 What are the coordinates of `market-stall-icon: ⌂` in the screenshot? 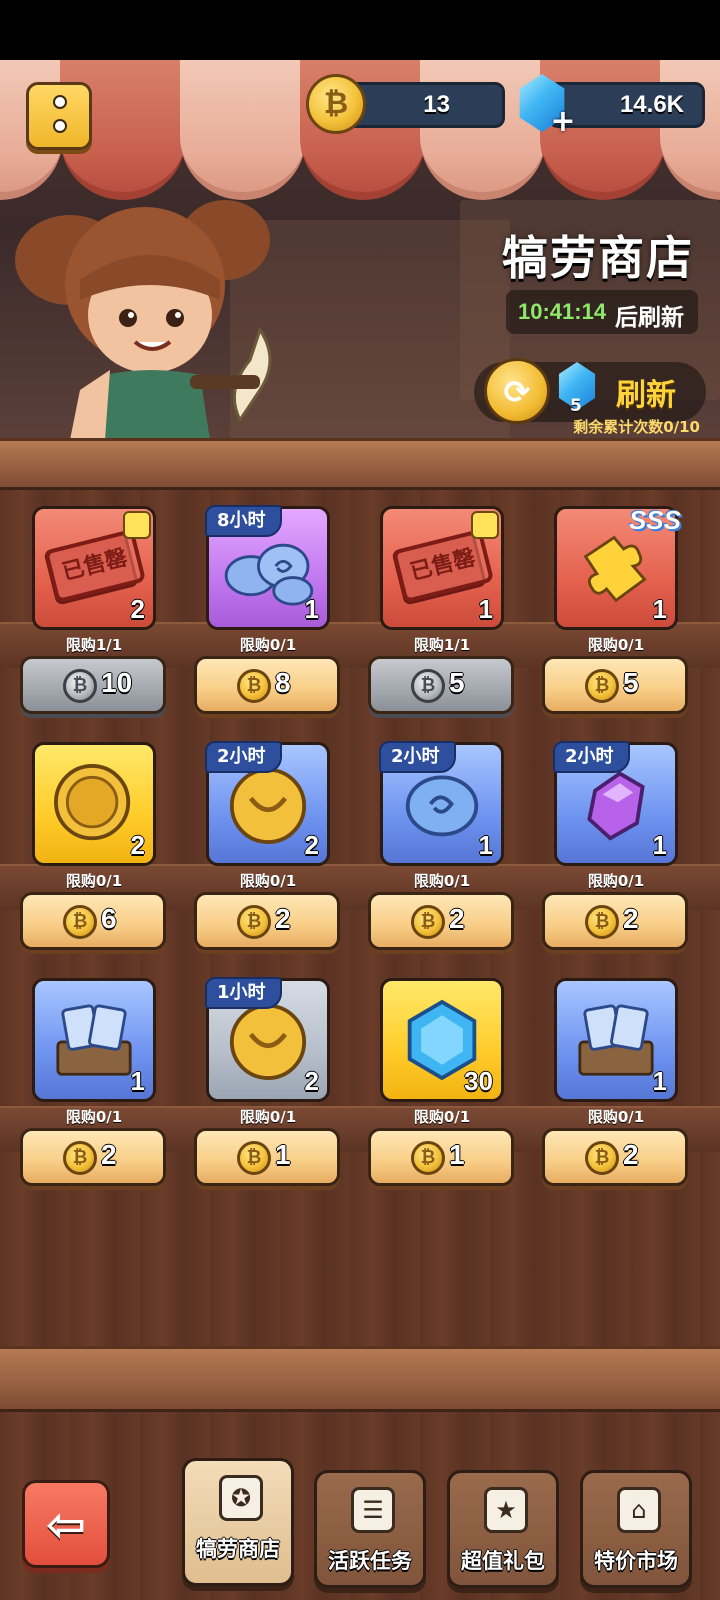 It's located at (639, 1510).